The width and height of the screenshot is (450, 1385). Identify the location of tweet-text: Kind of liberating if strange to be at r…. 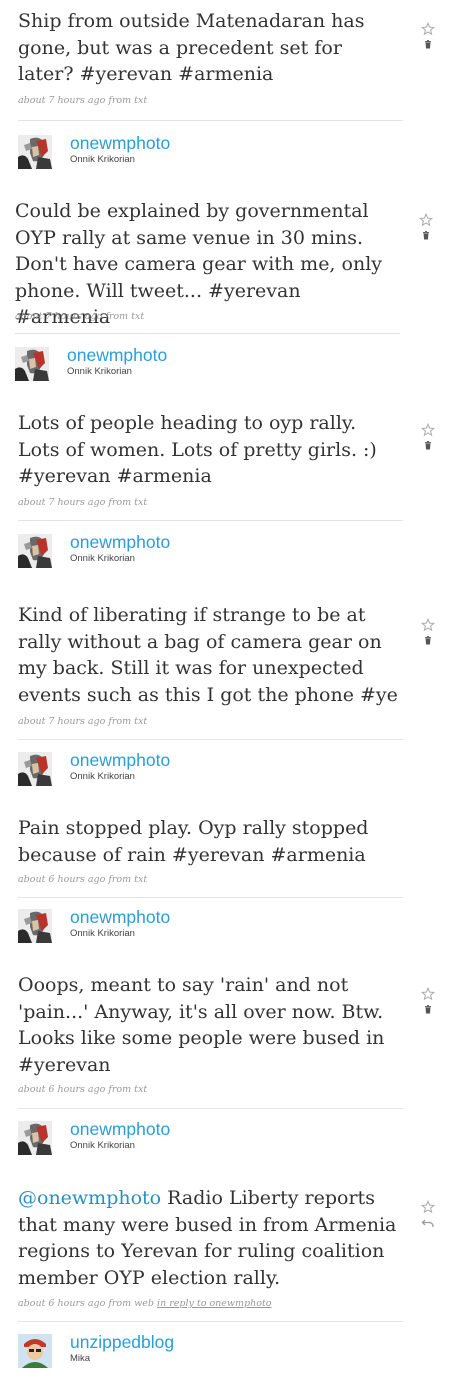
(208, 655).